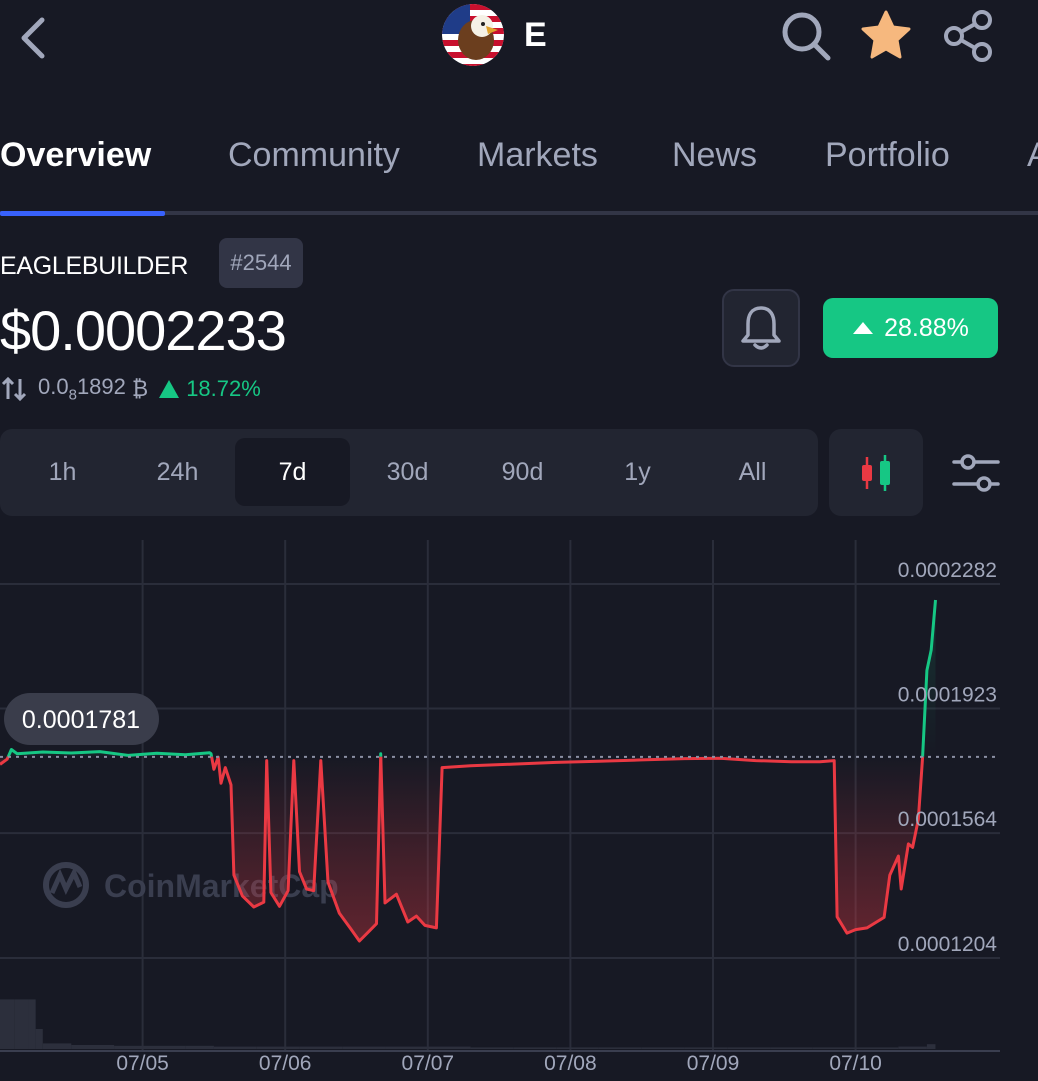  I want to click on btc-price-row: 0.081892 ₿ 18.72%, so click(130, 388).